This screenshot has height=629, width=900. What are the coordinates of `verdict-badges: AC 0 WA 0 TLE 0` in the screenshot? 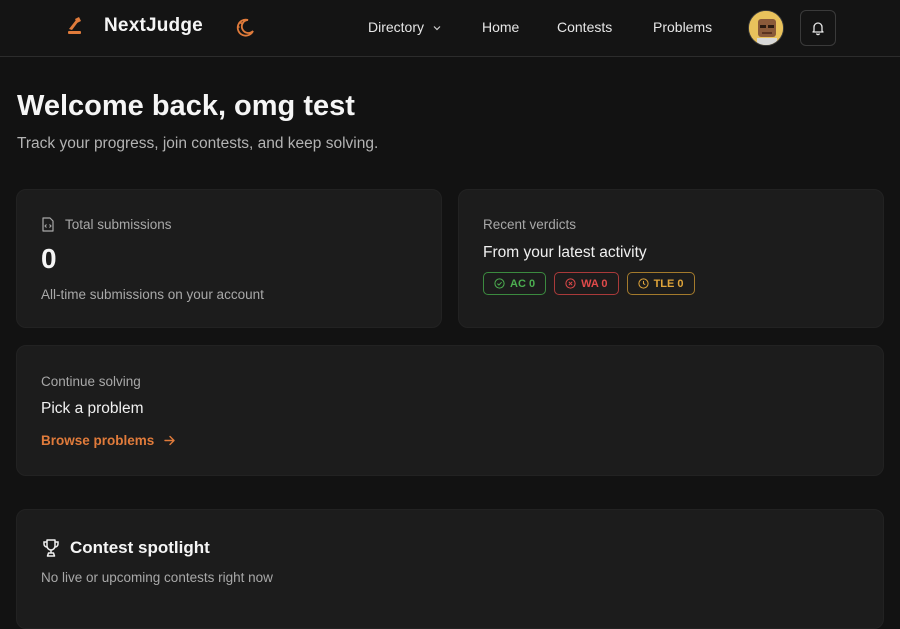 It's located at (593, 283).